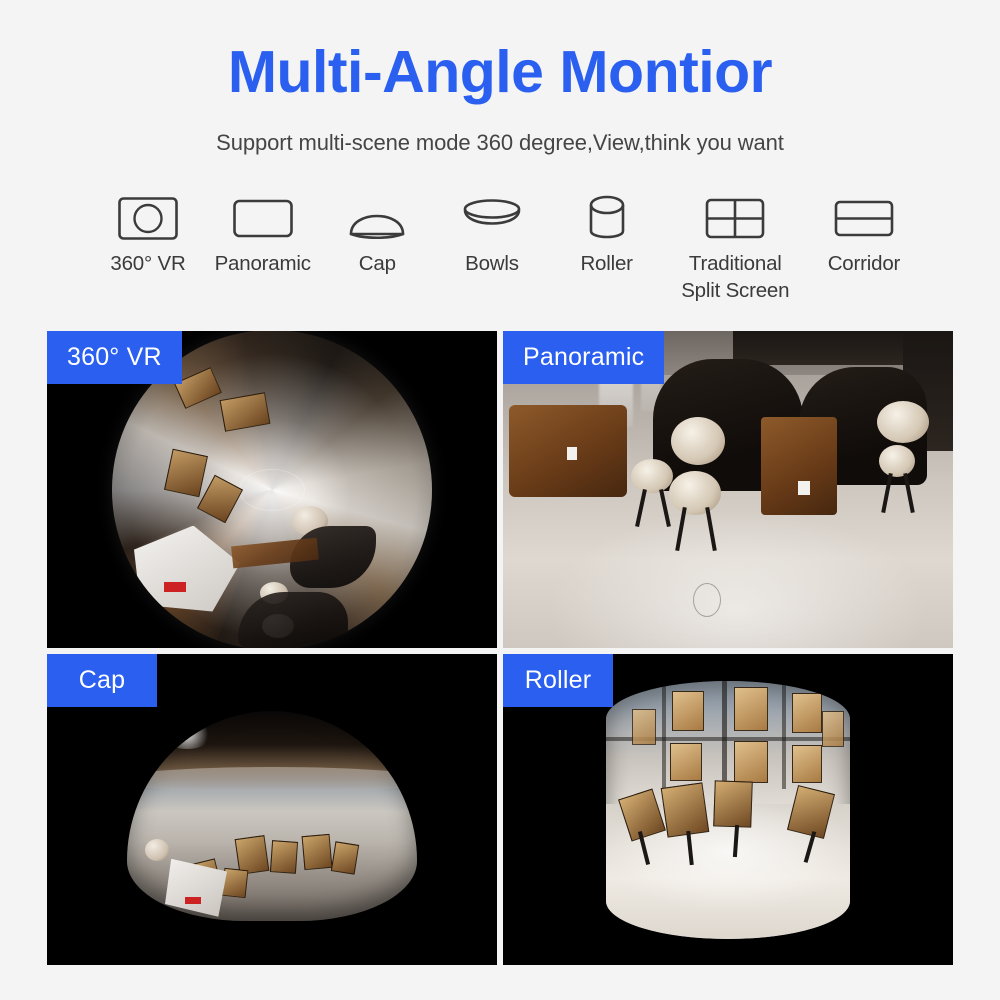 The image size is (1000, 1000). I want to click on mode-item-360-vr: 360° VR, so click(148, 234).